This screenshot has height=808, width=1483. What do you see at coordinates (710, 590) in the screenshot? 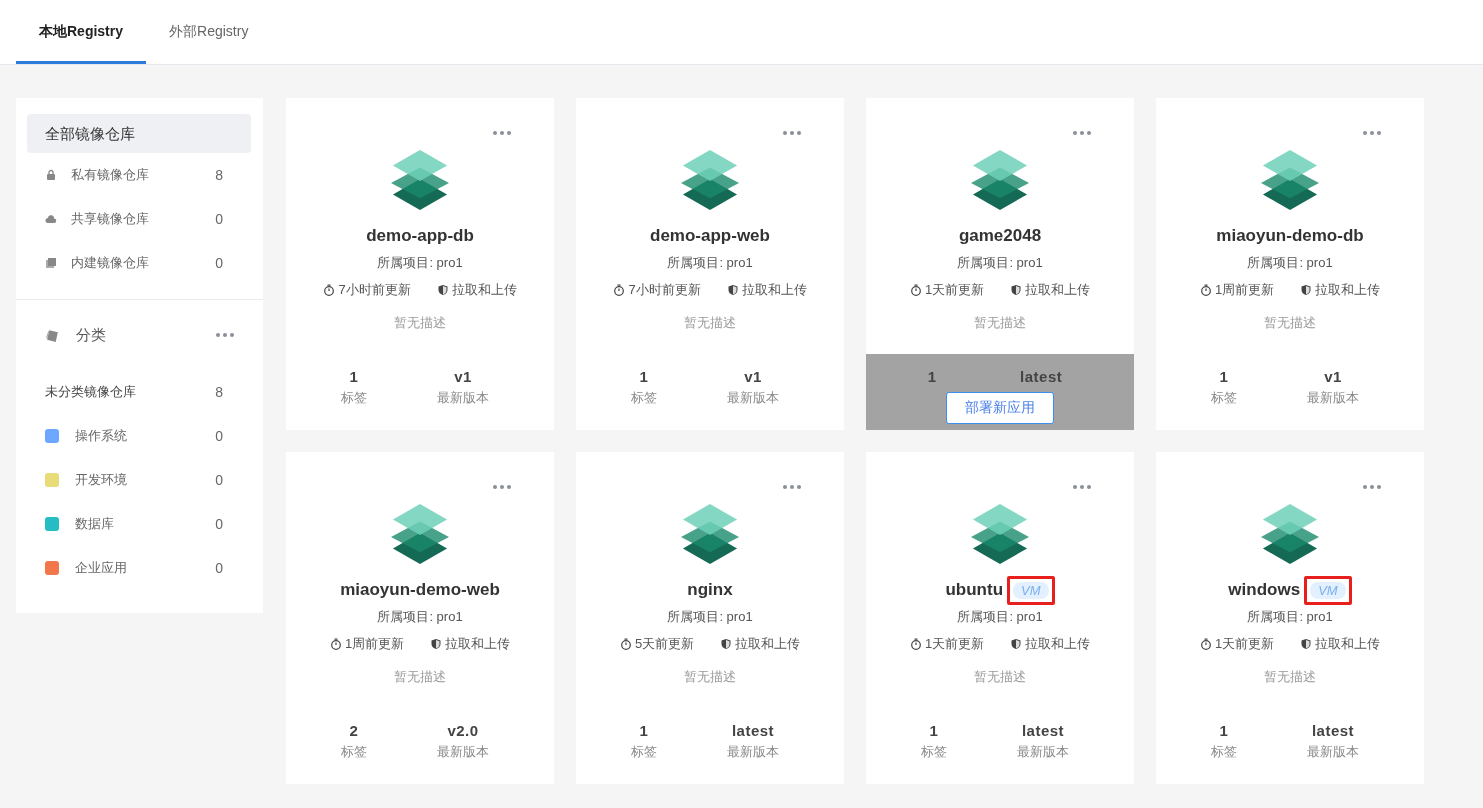
I see `repo-name: nginx` at bounding box center [710, 590].